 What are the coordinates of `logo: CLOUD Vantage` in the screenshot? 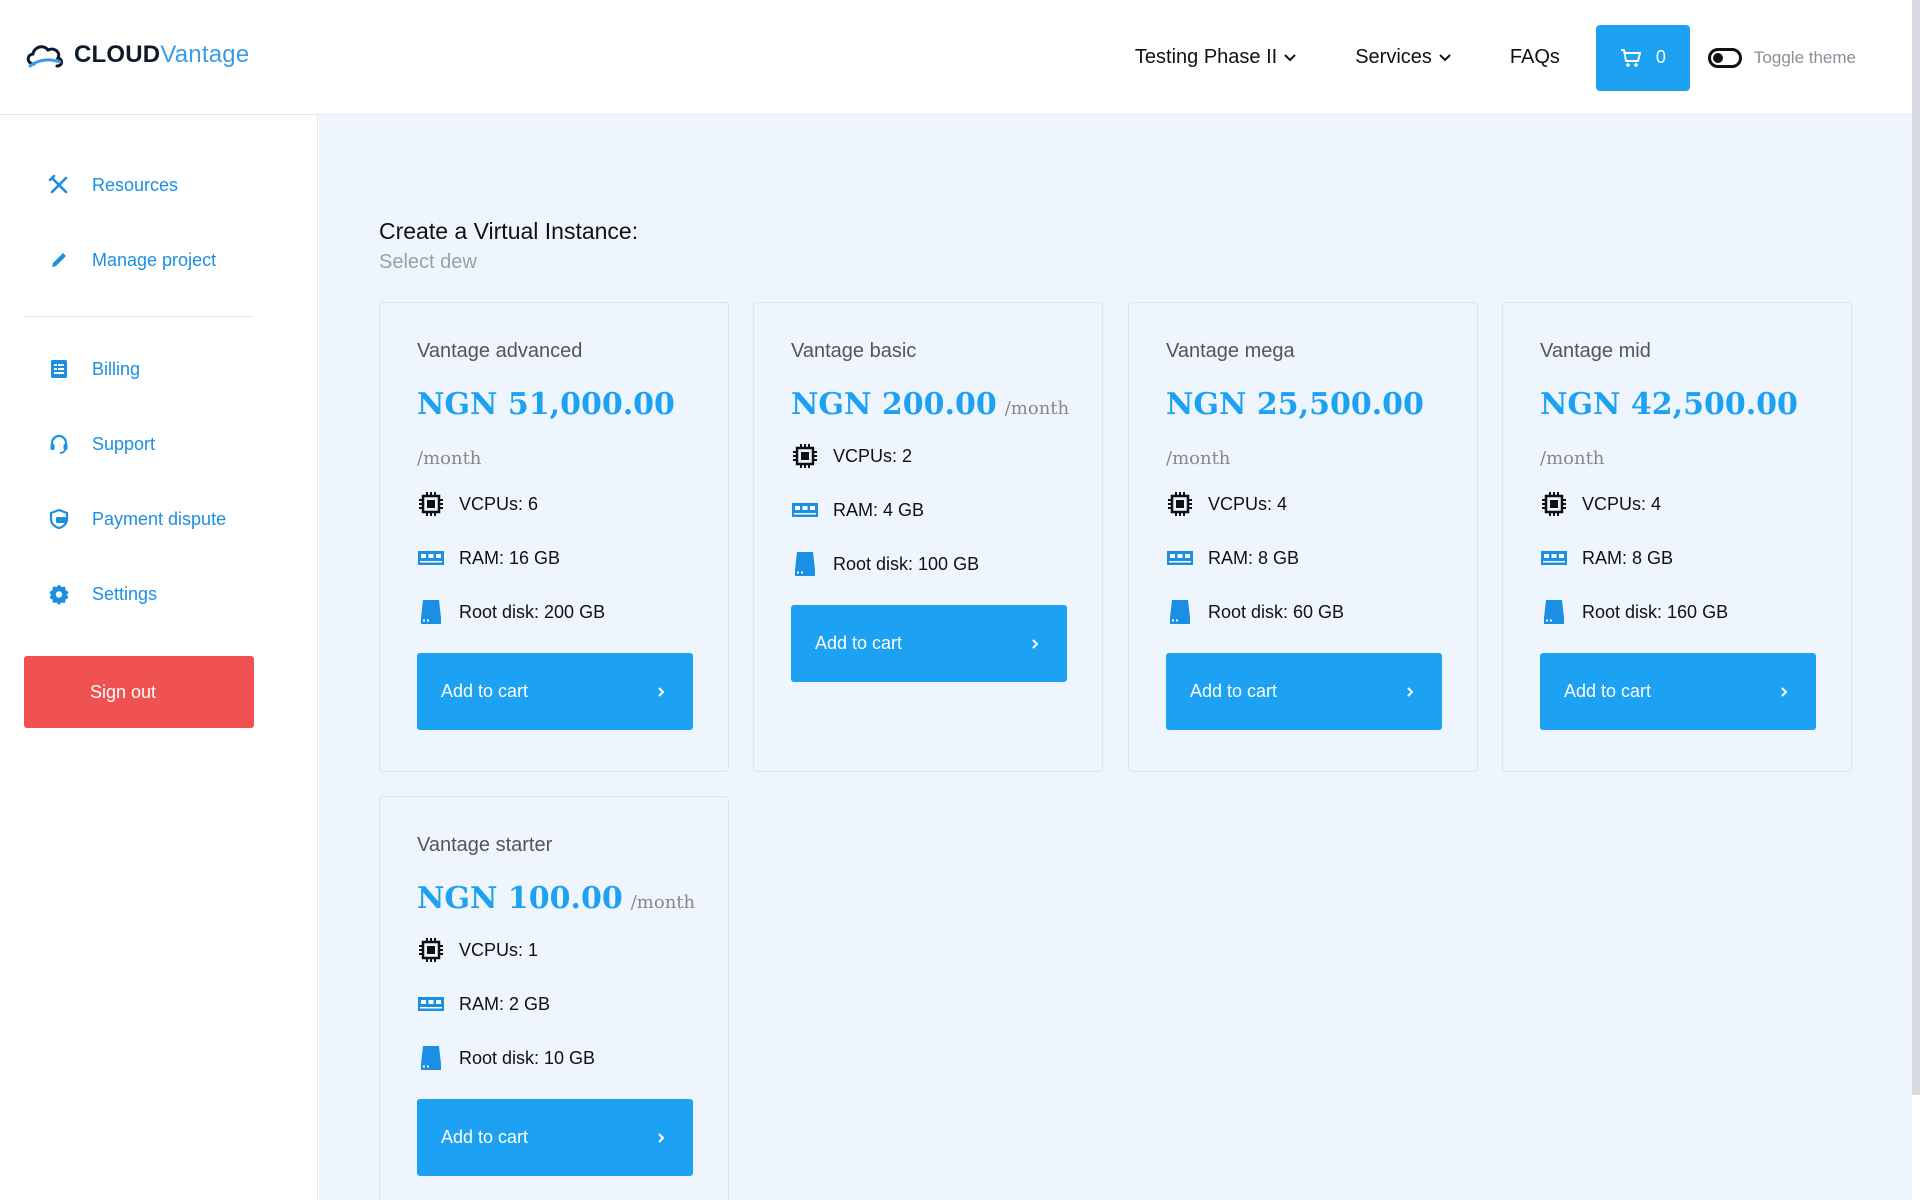 It's located at (136, 55).